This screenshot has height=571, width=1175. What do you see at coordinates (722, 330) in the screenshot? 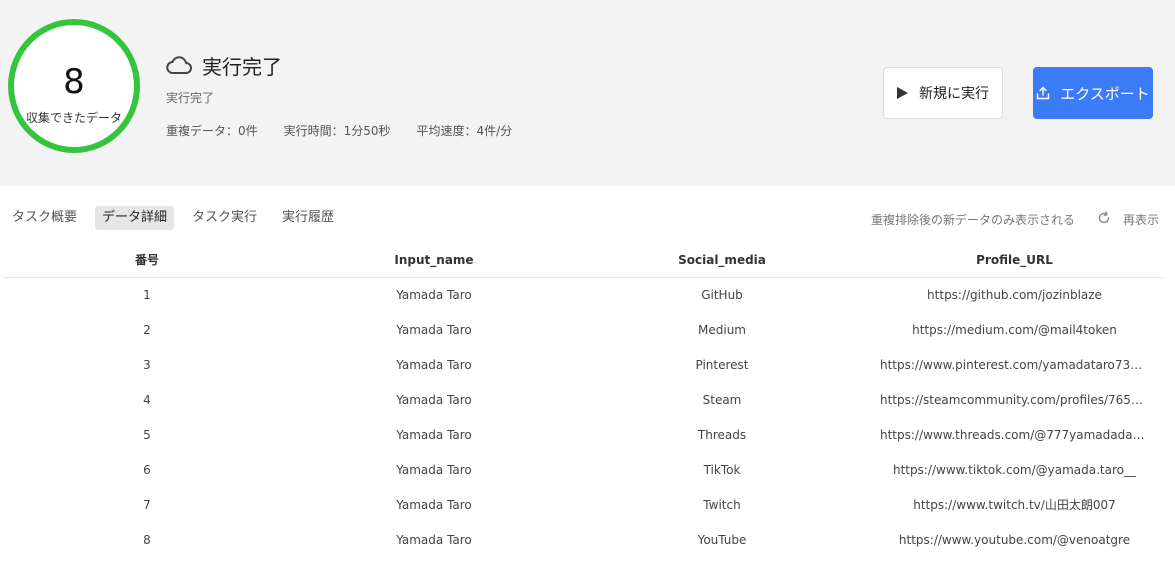
I see `table-cell: Medium` at bounding box center [722, 330].